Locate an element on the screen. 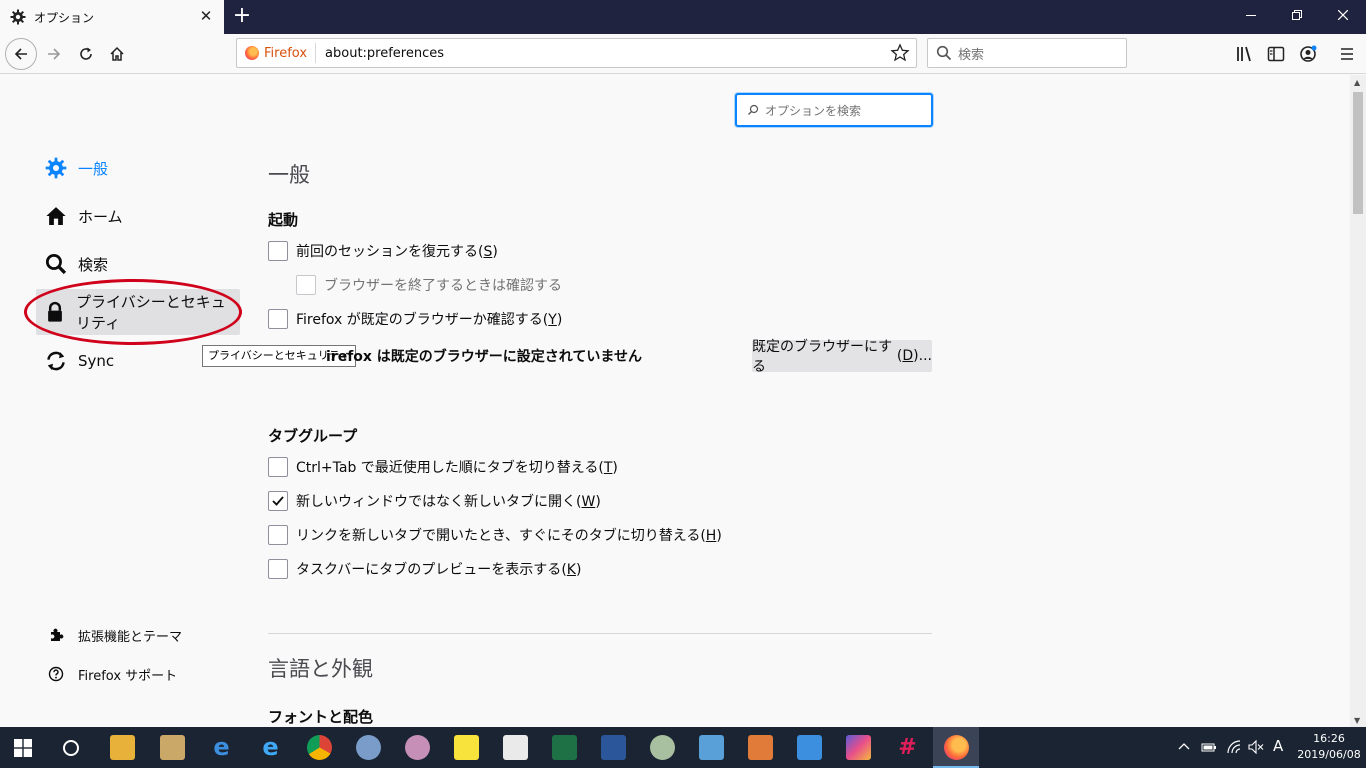 Image resolution: width=1366 pixels, height=768 pixels. navigation-toolbar: Firefox about:preferences 検索 is located at coordinates (683, 54).